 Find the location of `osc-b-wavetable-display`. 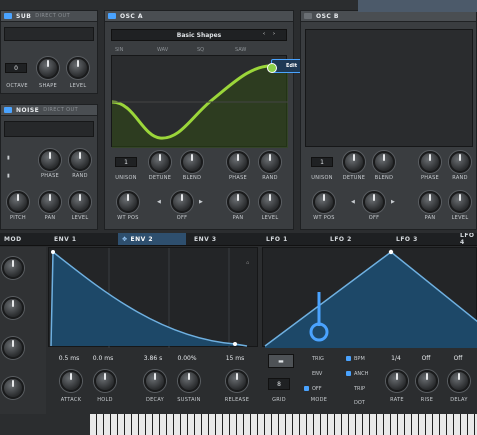

osc-b-wavetable-display is located at coordinates (389, 88).